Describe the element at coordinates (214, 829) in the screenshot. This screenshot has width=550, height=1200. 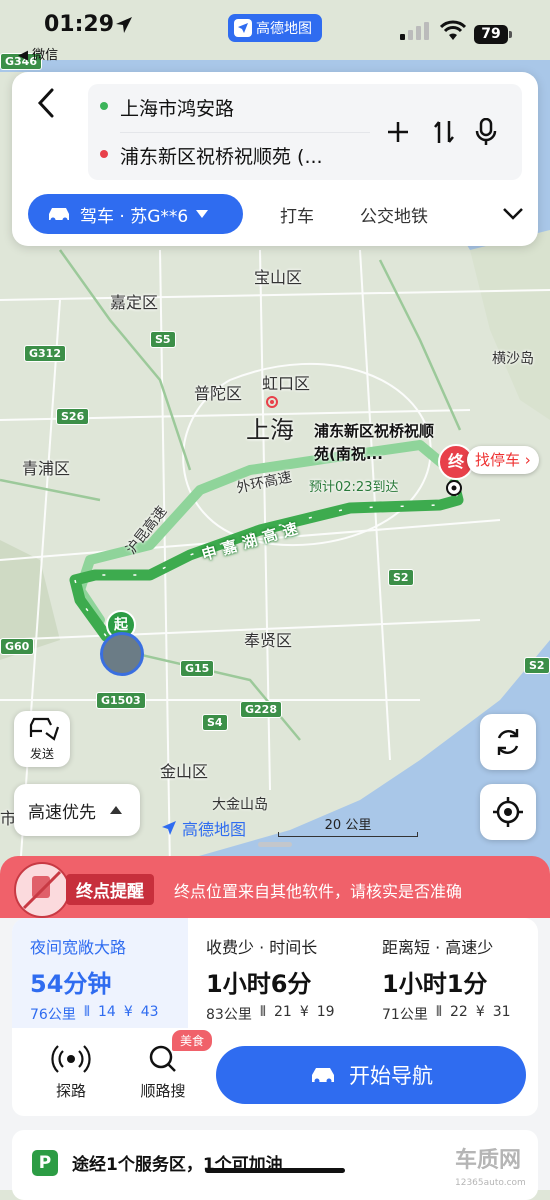
I see `map-watermark-label: 高德地图` at that location.